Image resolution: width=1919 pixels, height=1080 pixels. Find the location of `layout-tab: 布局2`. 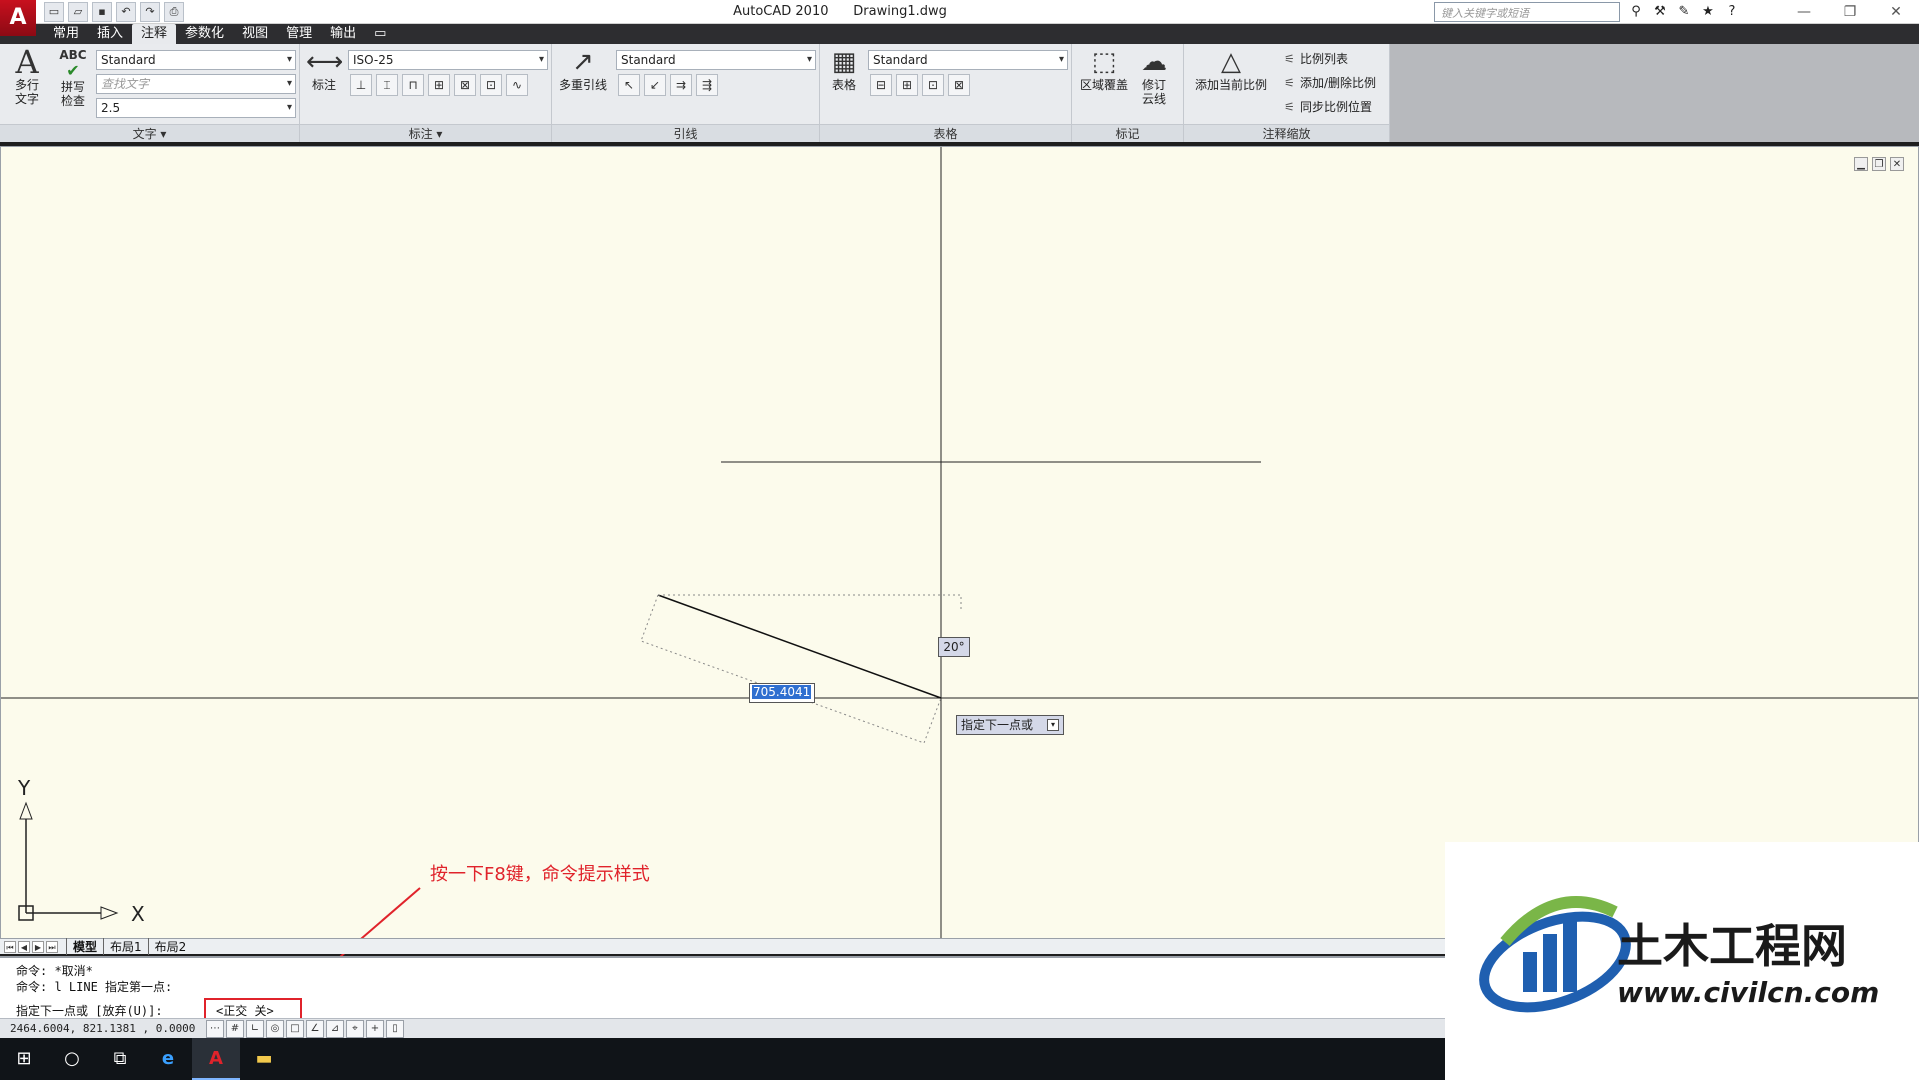

layout-tab: 布局2 is located at coordinates (170, 946).